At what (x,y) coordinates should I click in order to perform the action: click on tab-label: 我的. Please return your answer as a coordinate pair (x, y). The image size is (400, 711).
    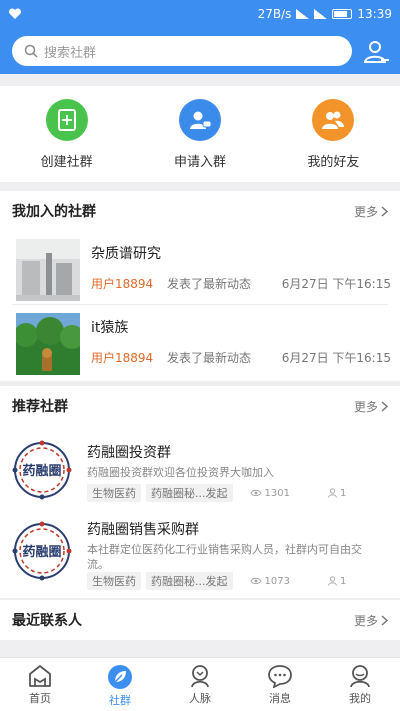
    Looking at the image, I should click on (360, 698).